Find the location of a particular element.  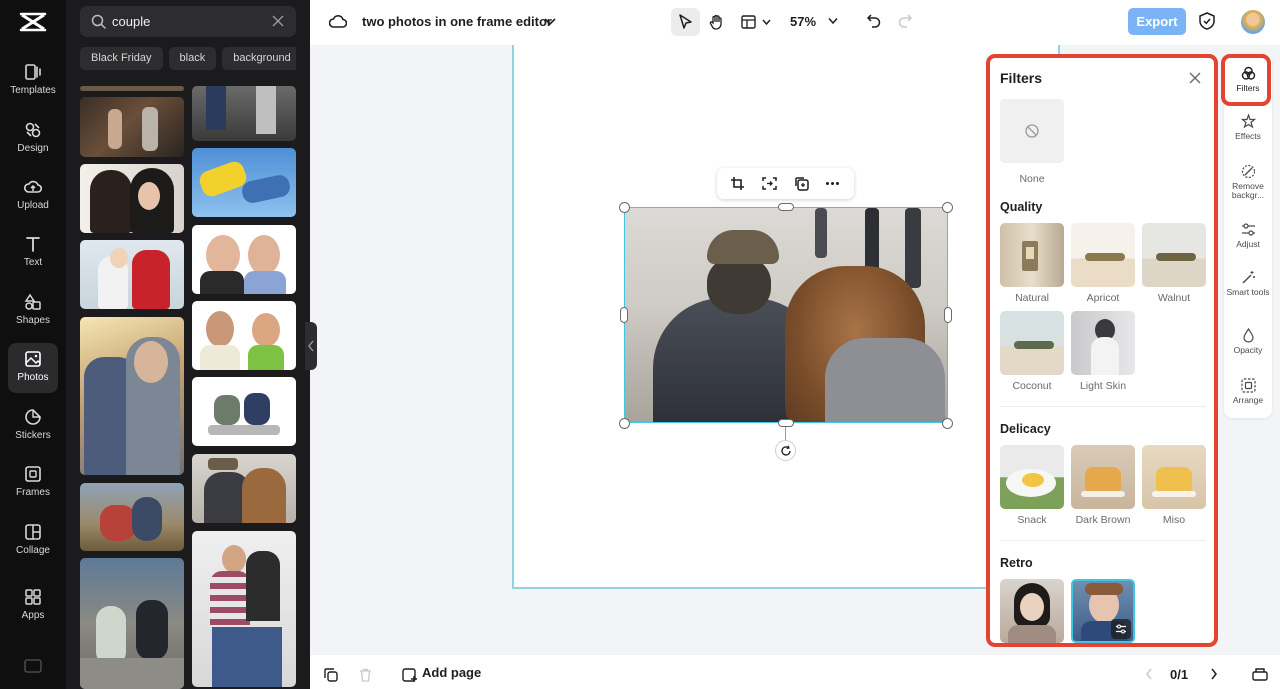

resize-handle-bottom-right is located at coordinates (947, 423).